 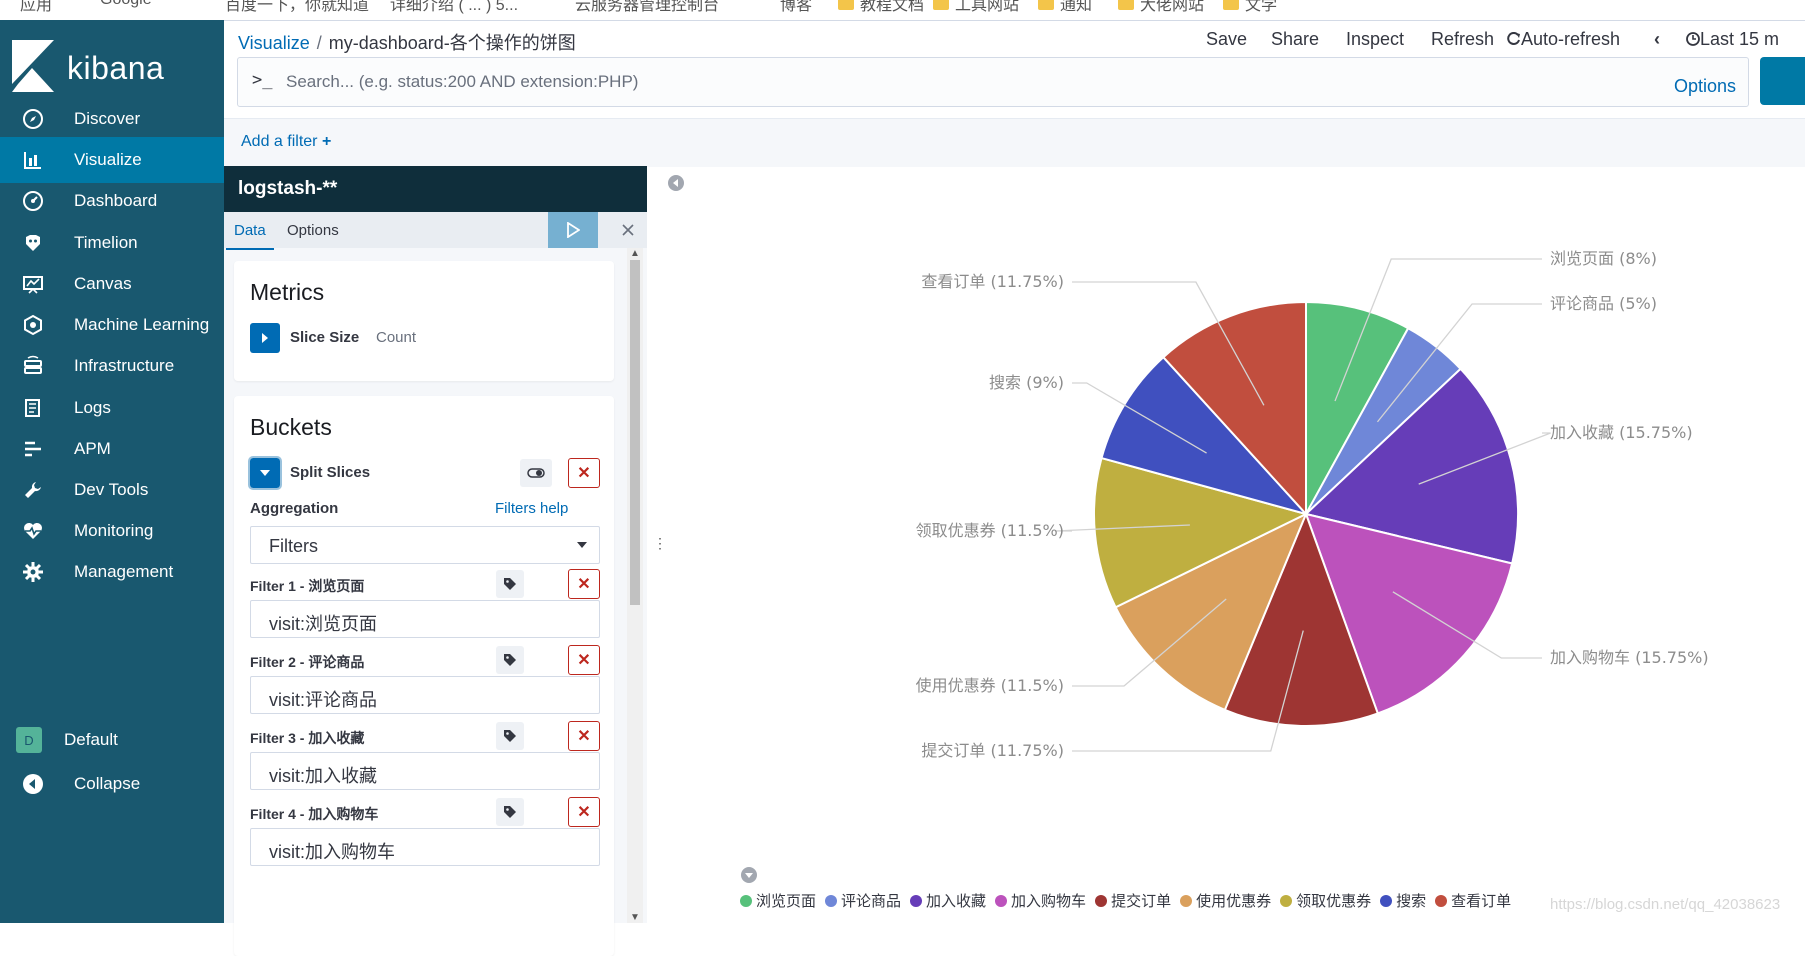 I want to click on legend-item: 加入购物车, so click(x=1040, y=900).